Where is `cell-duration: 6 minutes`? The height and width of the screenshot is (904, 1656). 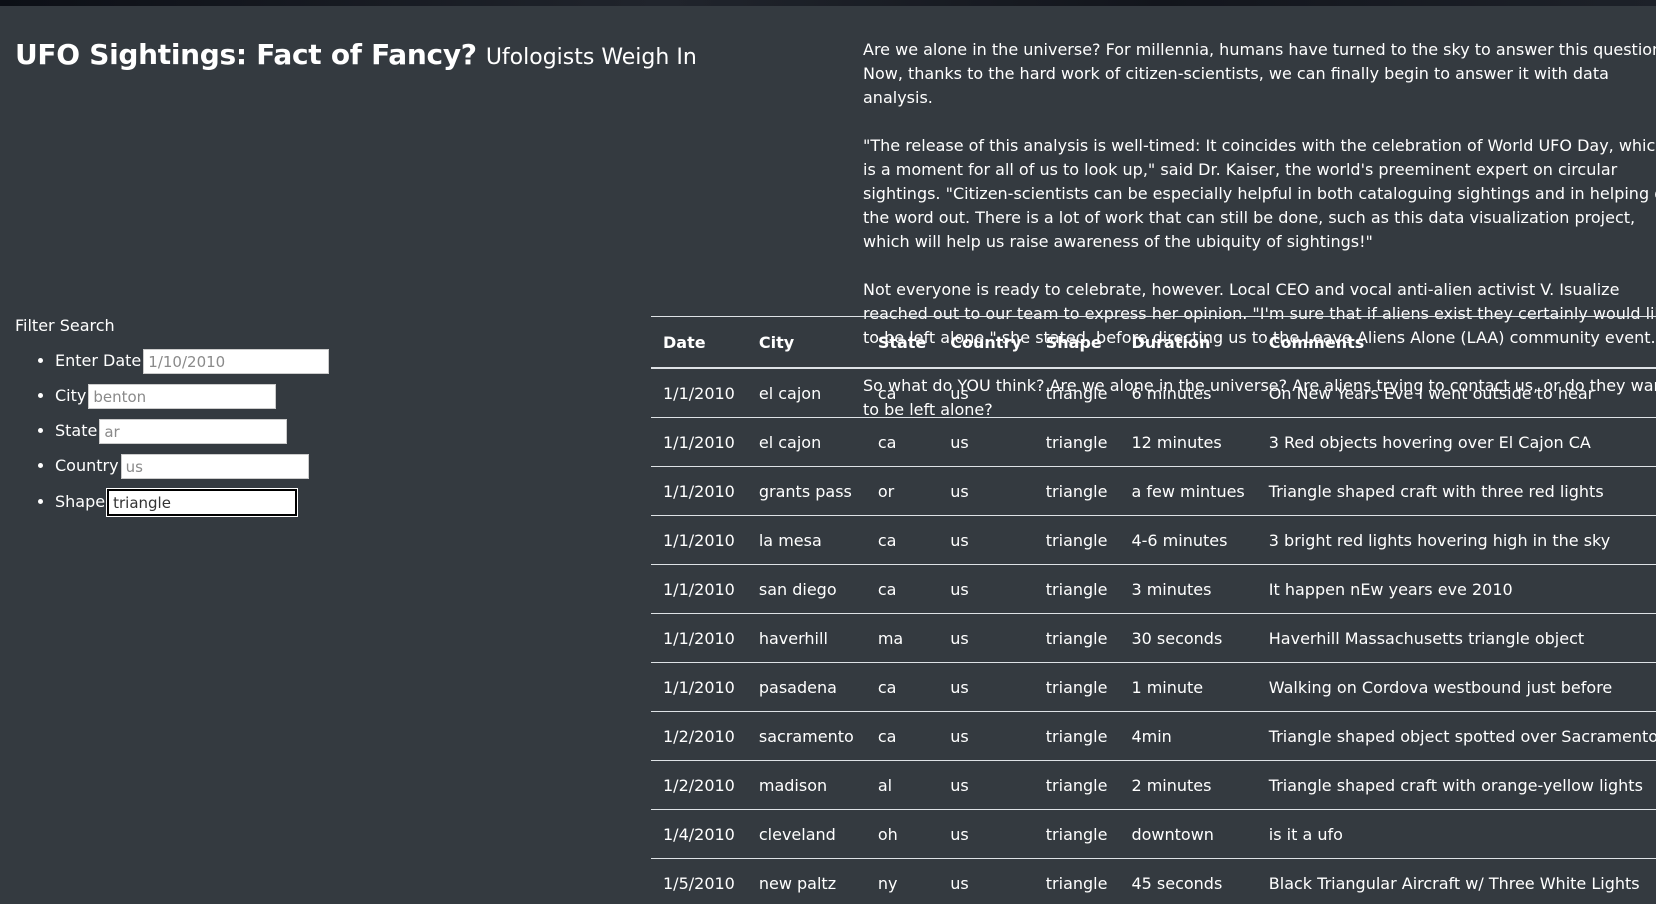 cell-duration: 6 minutes is located at coordinates (1188, 393).